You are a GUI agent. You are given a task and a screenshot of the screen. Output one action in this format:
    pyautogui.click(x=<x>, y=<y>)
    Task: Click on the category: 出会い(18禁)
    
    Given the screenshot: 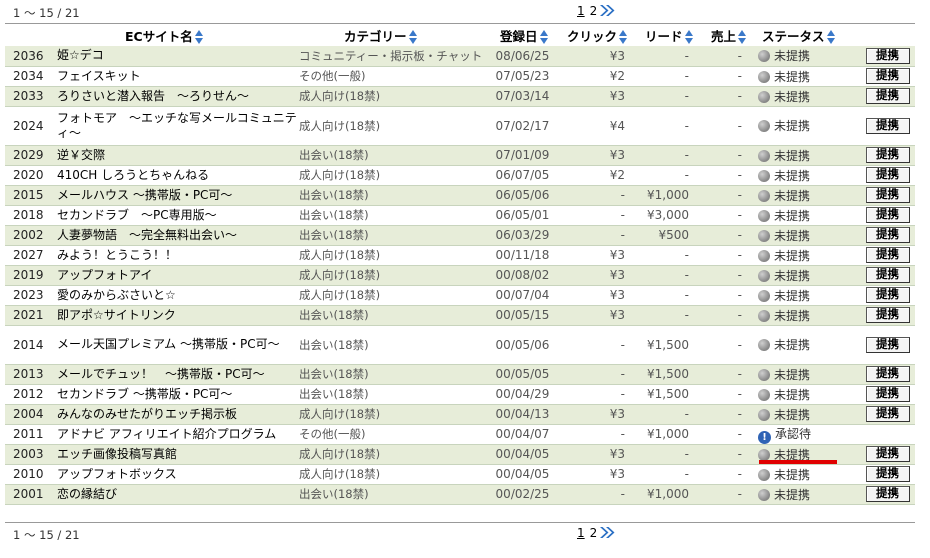 What is the action you would take?
    pyautogui.click(x=392, y=155)
    